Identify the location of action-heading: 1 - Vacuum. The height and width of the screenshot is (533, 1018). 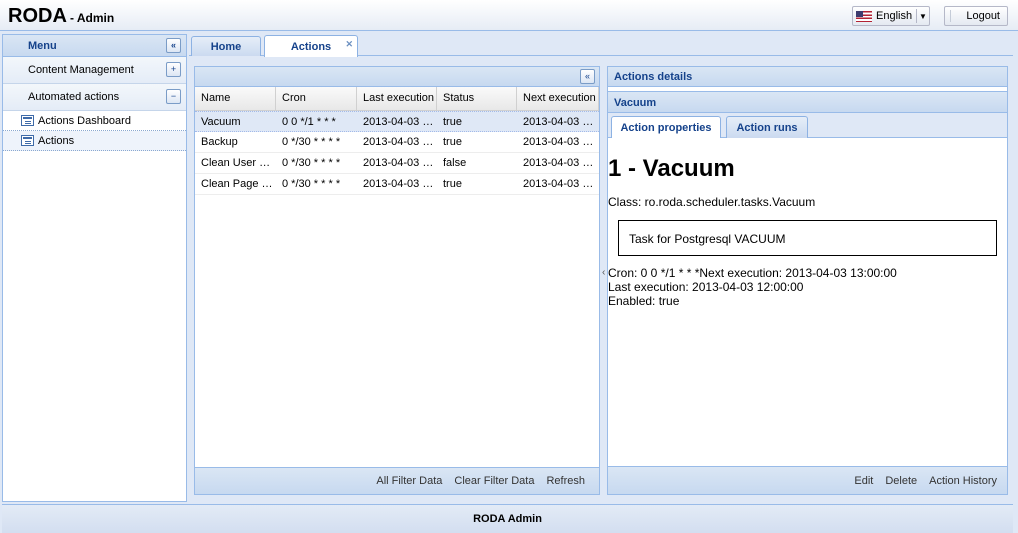
(671, 168).